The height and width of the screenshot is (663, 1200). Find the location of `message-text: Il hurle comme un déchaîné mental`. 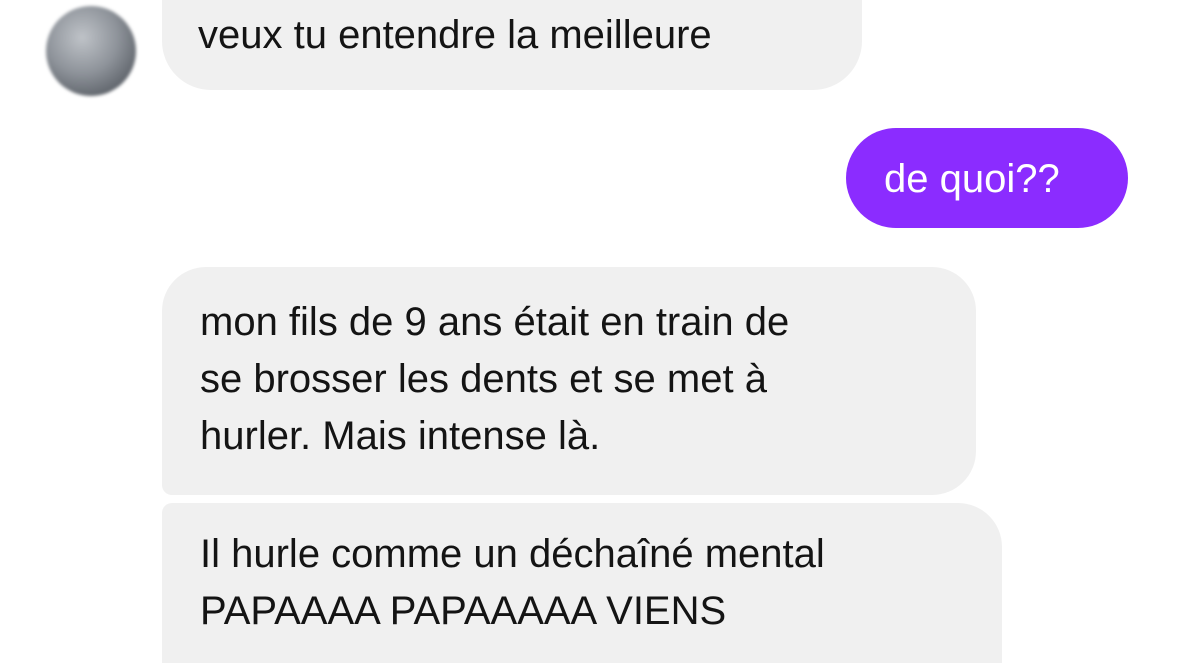

message-text: Il hurle comme un déchaîné mental is located at coordinates (512, 554).